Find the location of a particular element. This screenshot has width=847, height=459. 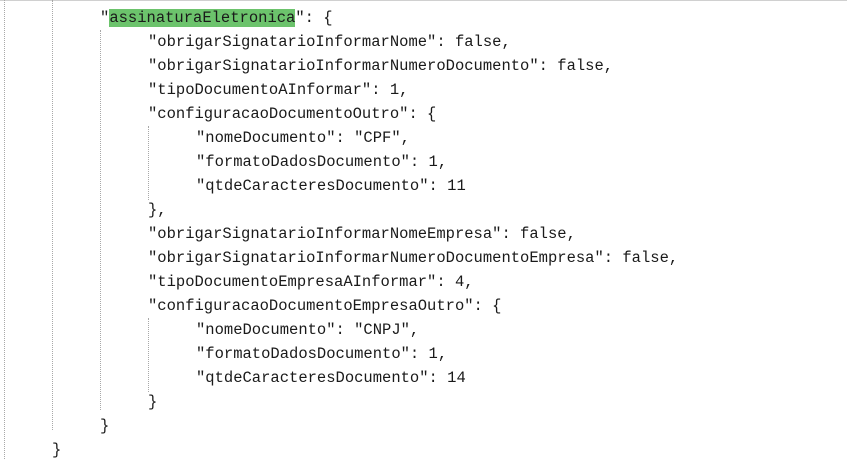

code-line: }, is located at coordinates (157, 210).